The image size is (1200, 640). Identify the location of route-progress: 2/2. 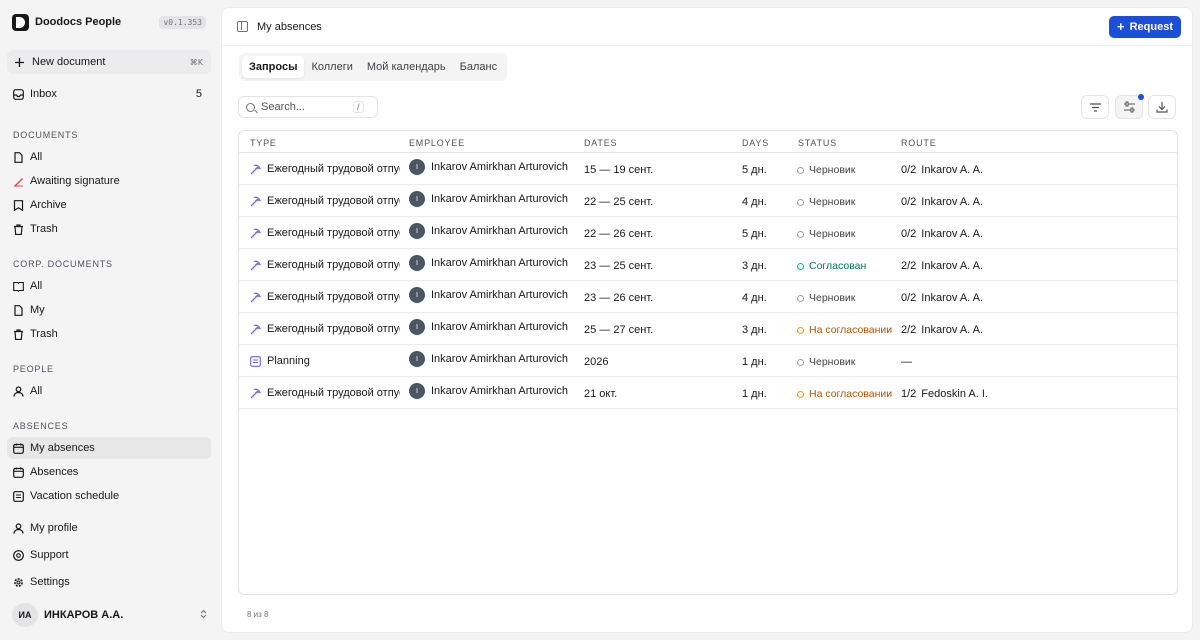
(909, 330).